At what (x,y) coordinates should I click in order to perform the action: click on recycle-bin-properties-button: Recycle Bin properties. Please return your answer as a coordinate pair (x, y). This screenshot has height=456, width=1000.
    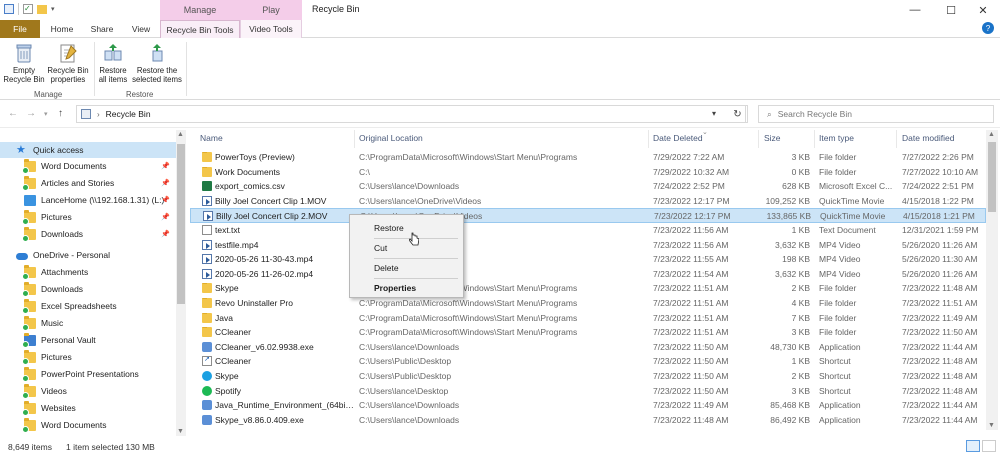
    Looking at the image, I should click on (68, 63).